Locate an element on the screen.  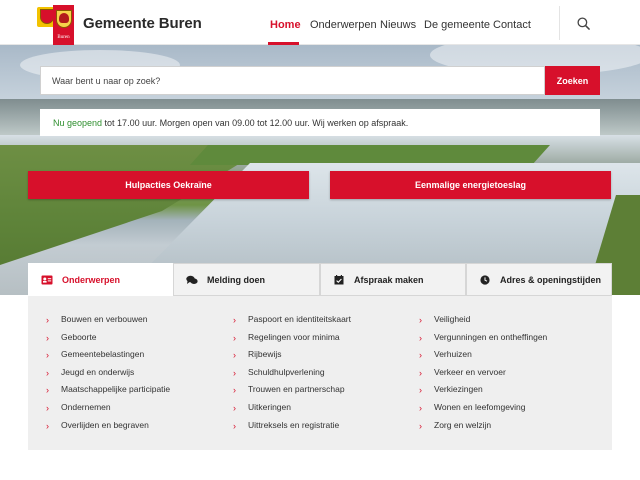
topic-link: › Verkiezingen is located at coordinates (483, 393).